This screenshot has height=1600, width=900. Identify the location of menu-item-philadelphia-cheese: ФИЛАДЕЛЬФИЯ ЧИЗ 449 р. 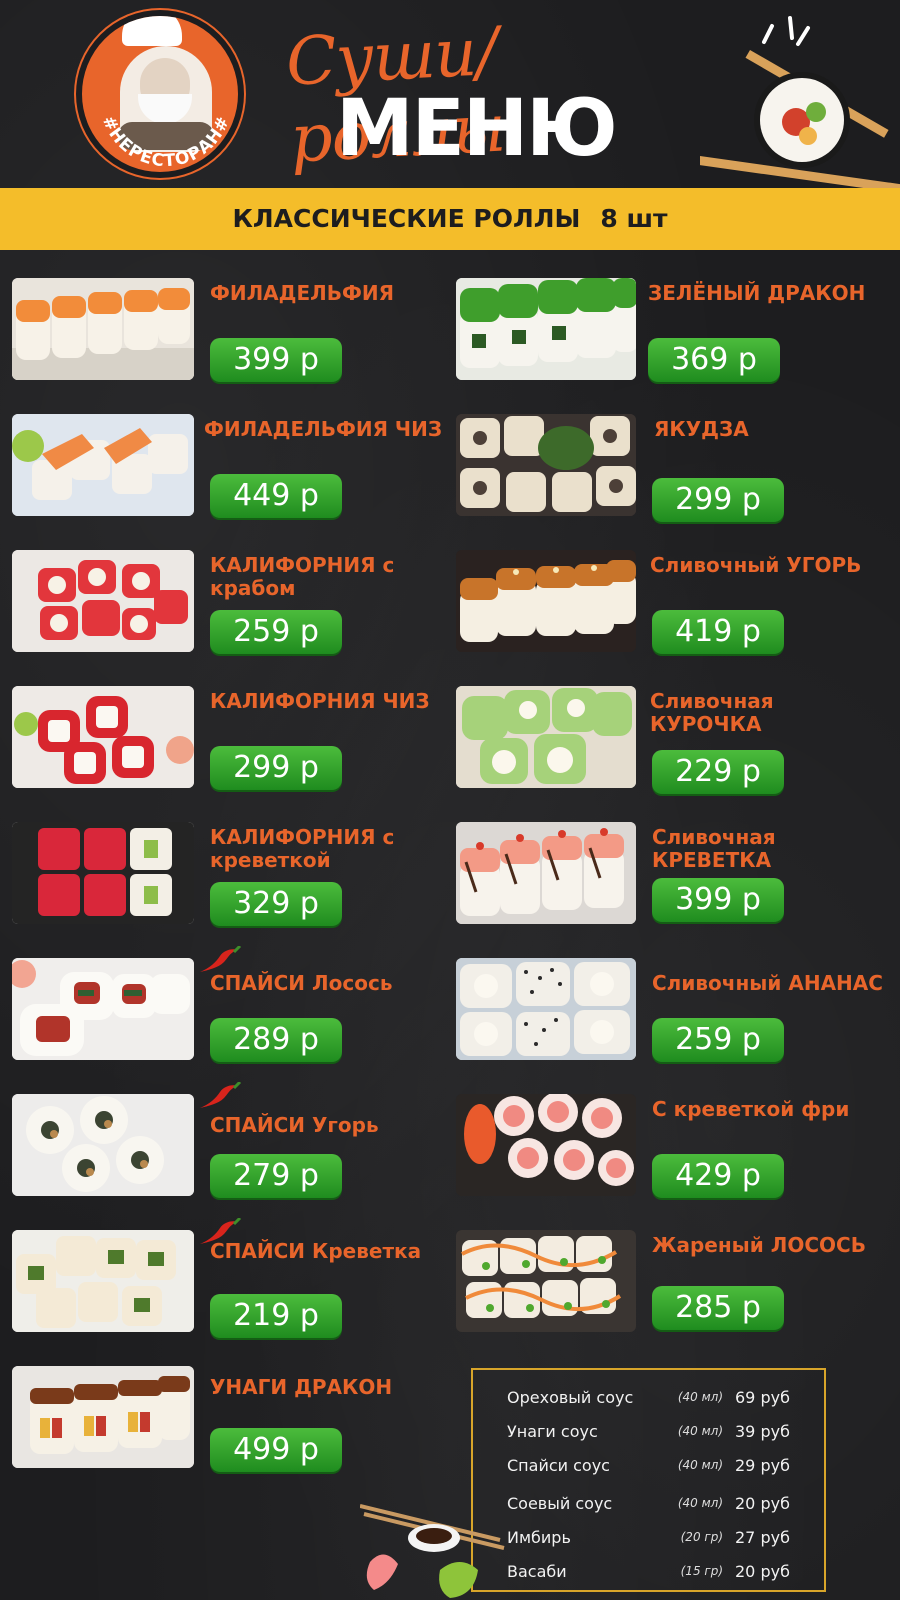
(232, 467).